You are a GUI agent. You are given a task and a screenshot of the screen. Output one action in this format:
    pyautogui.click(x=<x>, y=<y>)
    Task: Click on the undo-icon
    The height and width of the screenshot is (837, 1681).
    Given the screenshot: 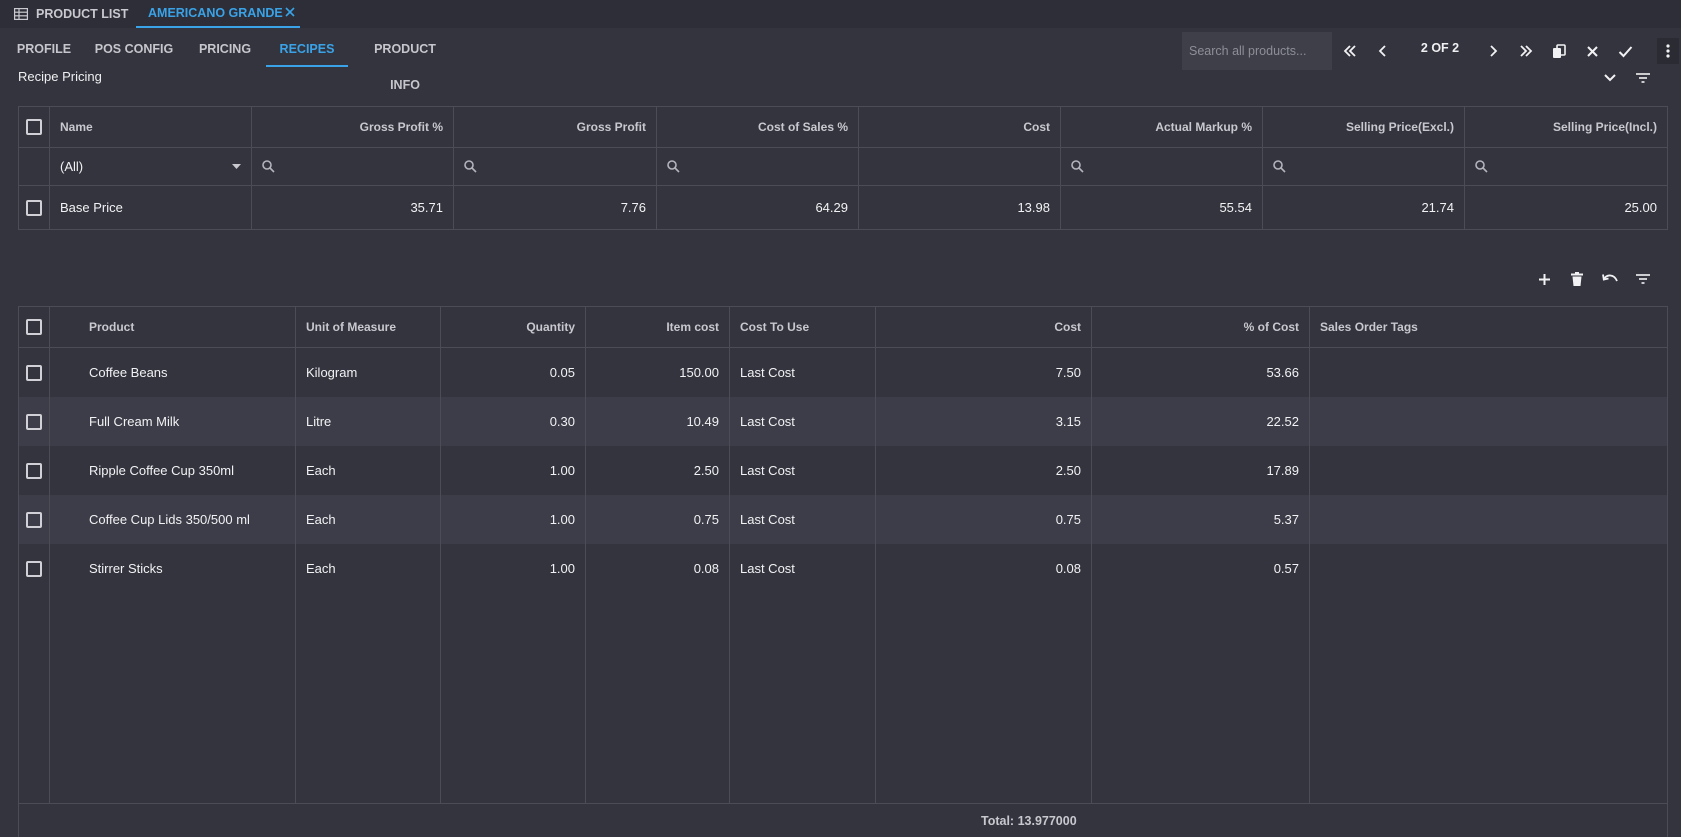 What is the action you would take?
    pyautogui.click(x=1610, y=279)
    